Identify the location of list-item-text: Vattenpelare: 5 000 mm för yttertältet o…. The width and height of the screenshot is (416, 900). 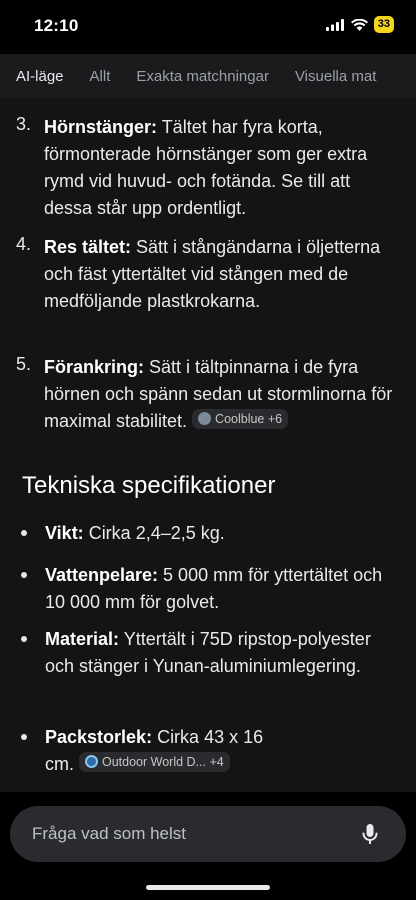
(222, 589).